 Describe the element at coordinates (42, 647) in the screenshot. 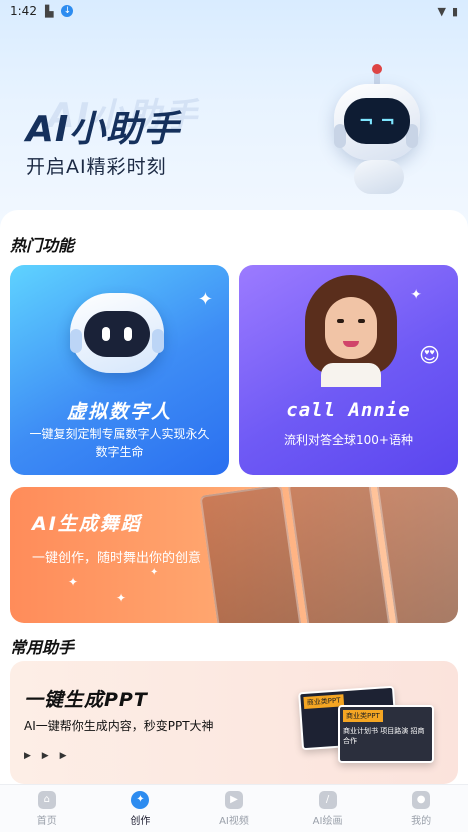

I see `common-assistant-title: 常用助手` at that location.